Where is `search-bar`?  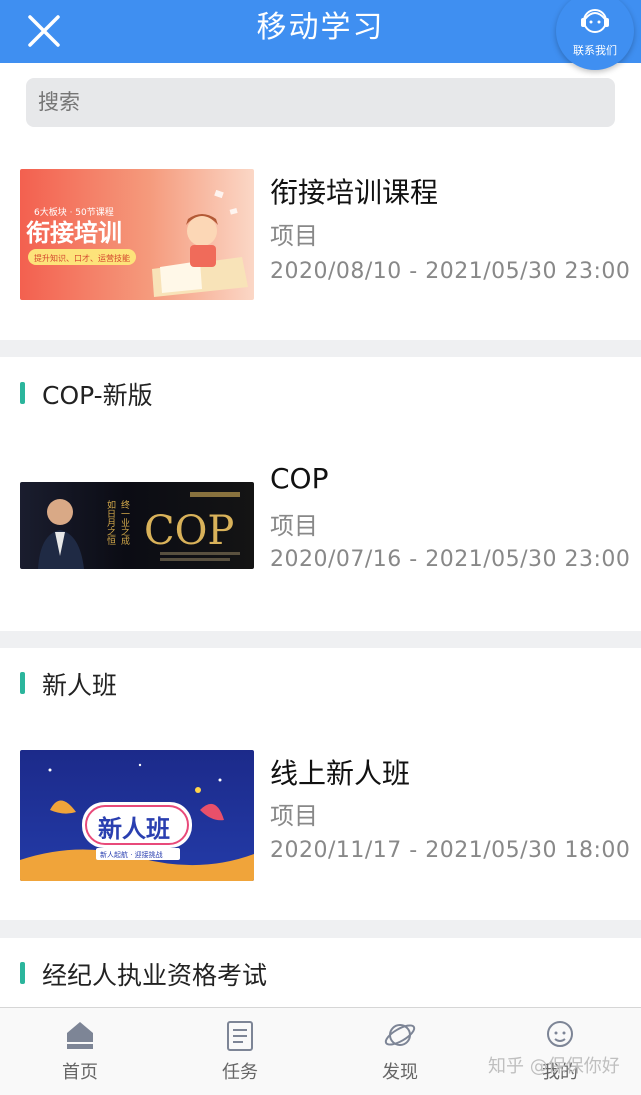
search-bar is located at coordinates (320, 102).